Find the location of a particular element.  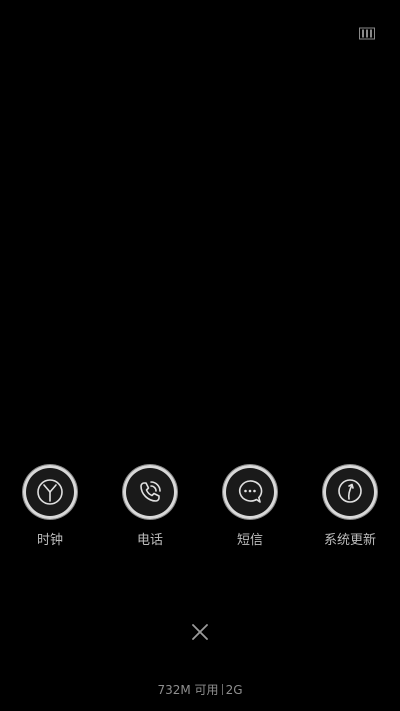

app-system-update-button is located at coordinates (350, 492).